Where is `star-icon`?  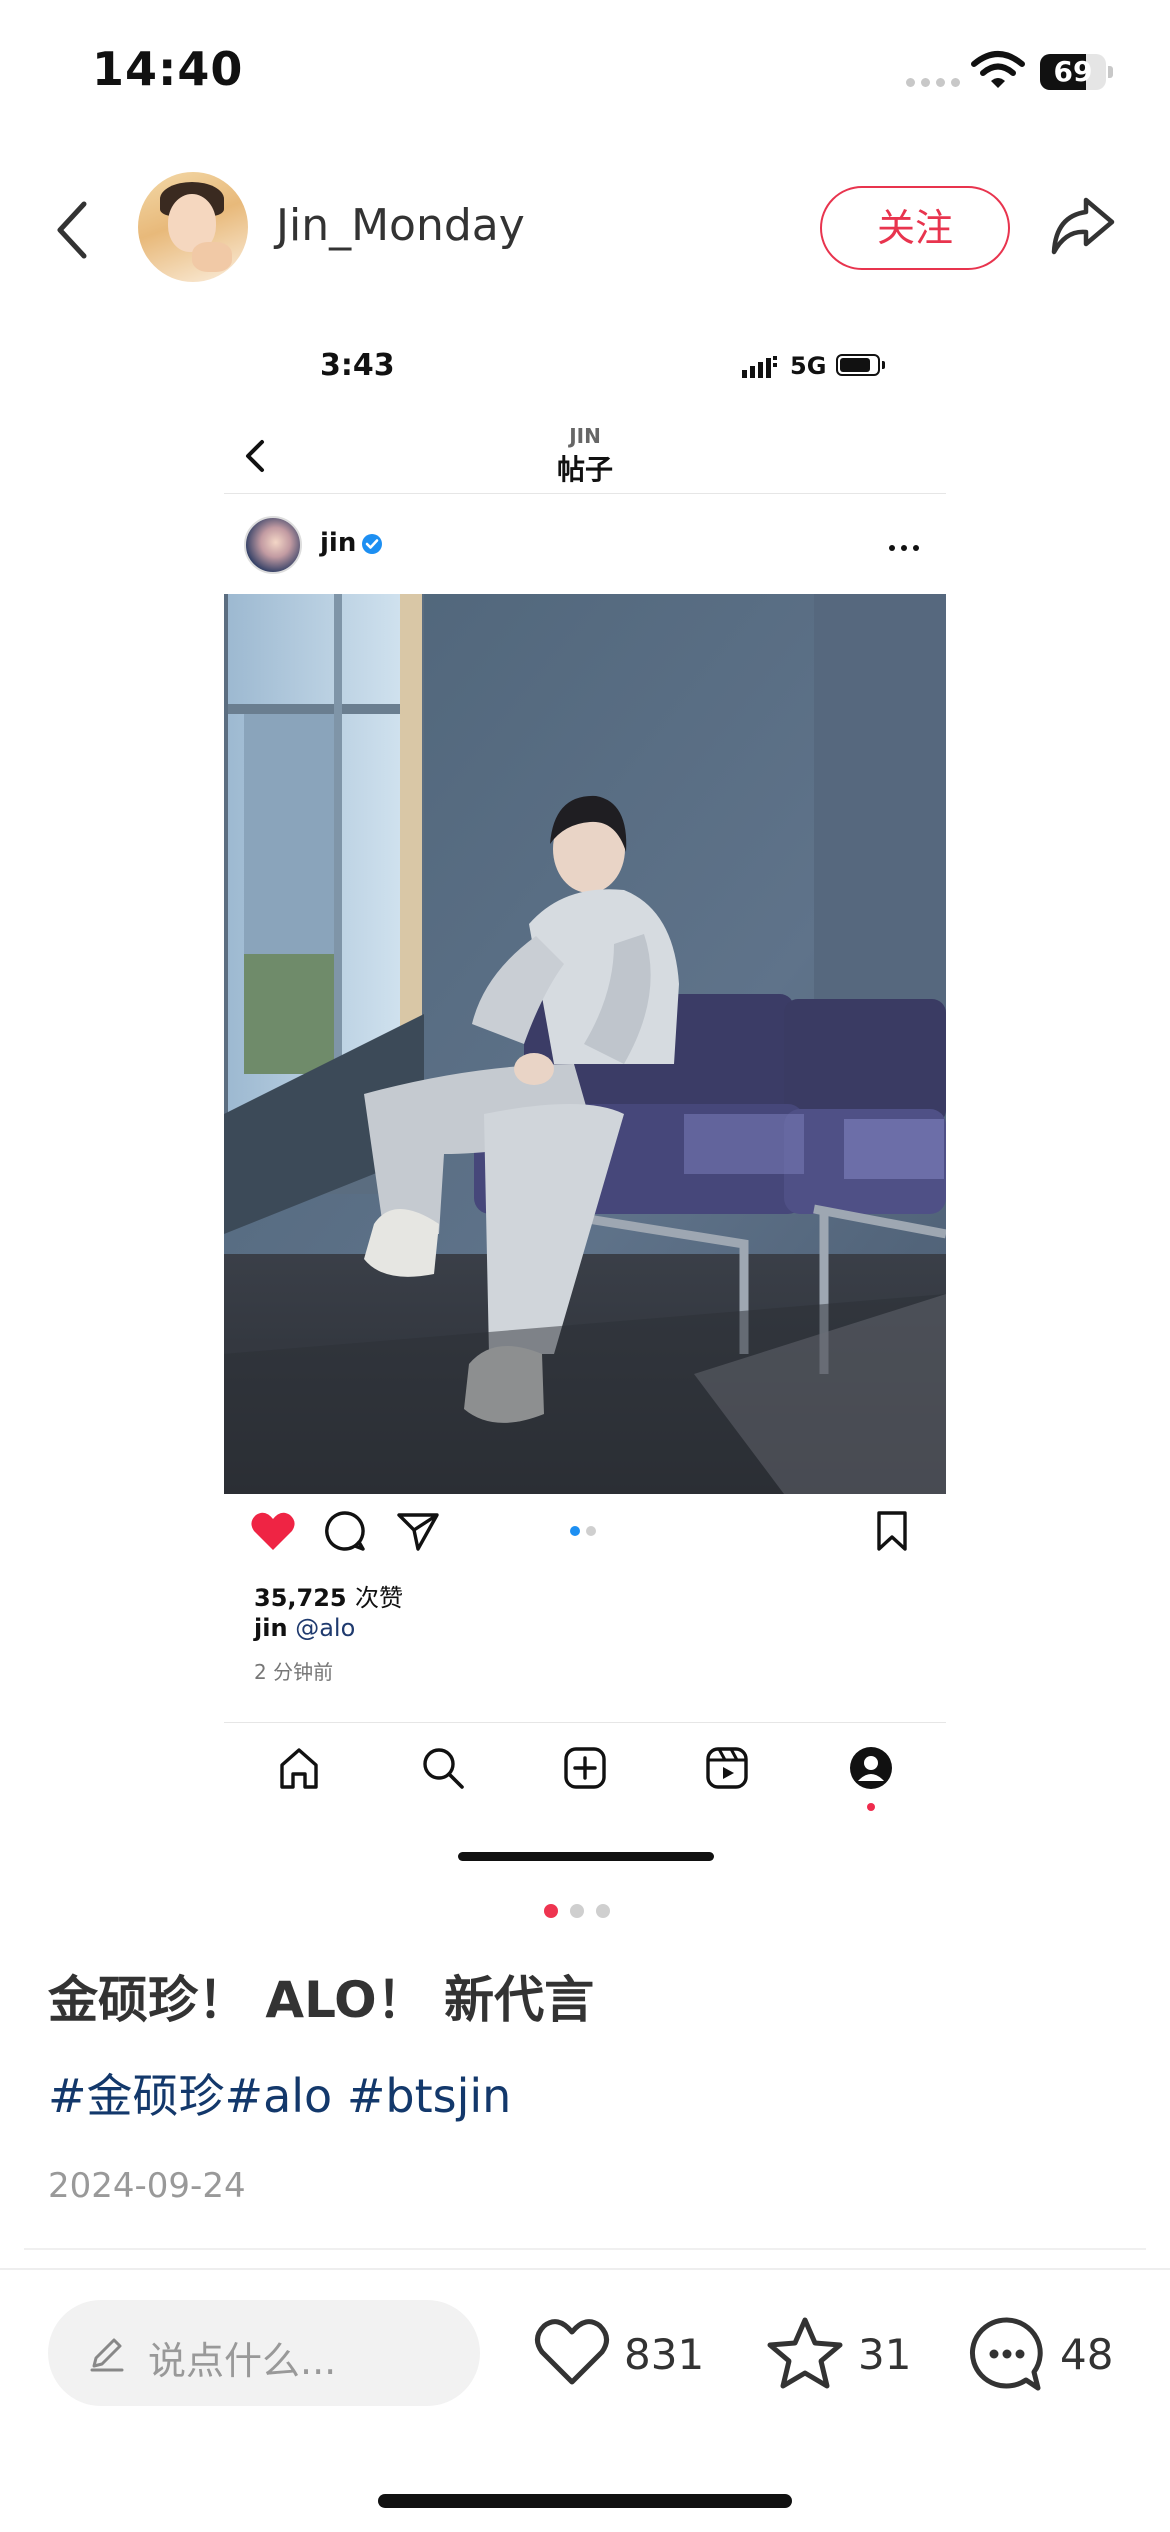
star-icon is located at coordinates (805, 2353).